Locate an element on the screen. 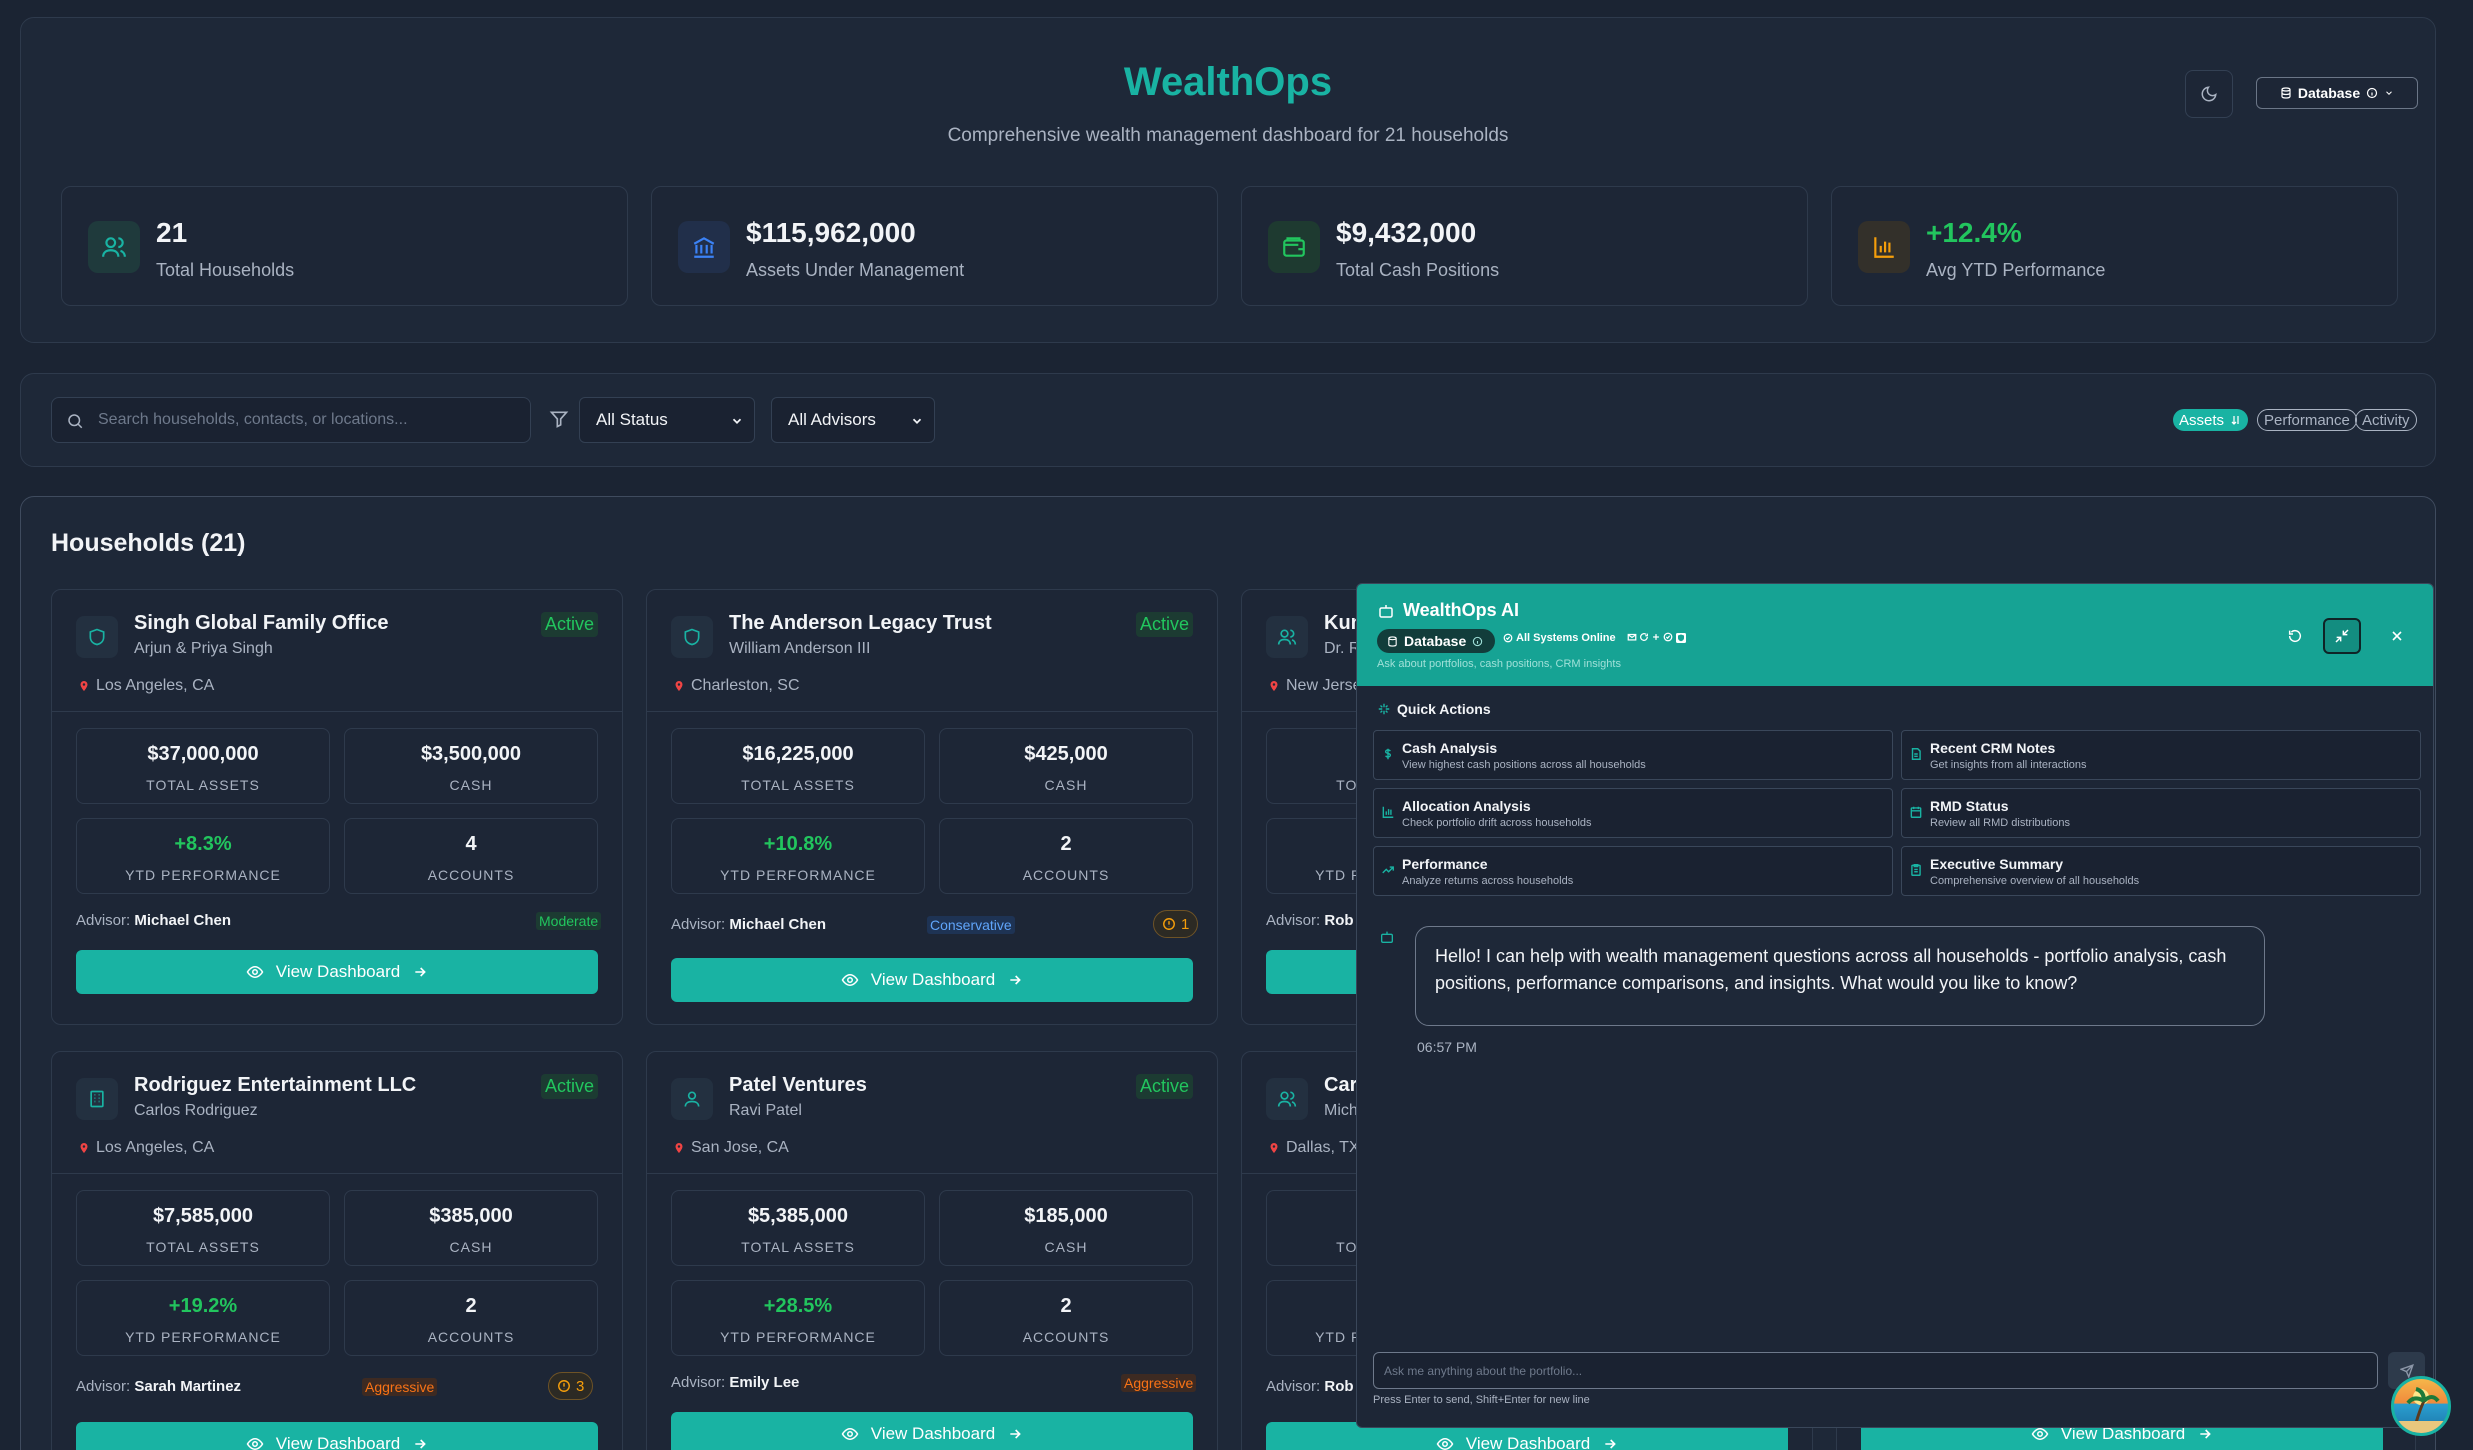  close-chat-button is located at coordinates (2397, 636).